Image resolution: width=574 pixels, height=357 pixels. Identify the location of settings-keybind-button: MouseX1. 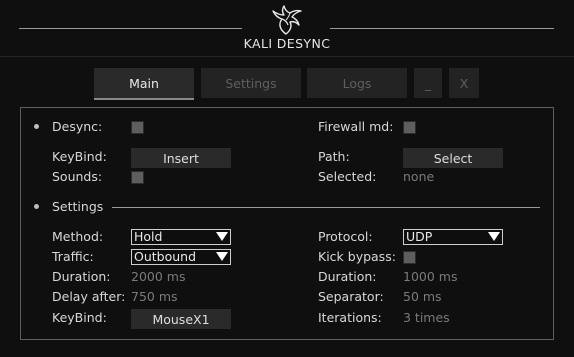
(181, 319).